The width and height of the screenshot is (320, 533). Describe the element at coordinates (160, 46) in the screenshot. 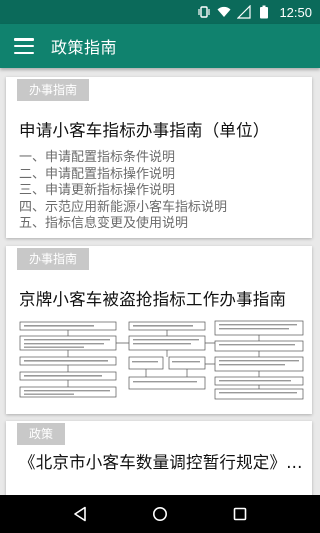

I see `app-bar: 政策指南` at that location.